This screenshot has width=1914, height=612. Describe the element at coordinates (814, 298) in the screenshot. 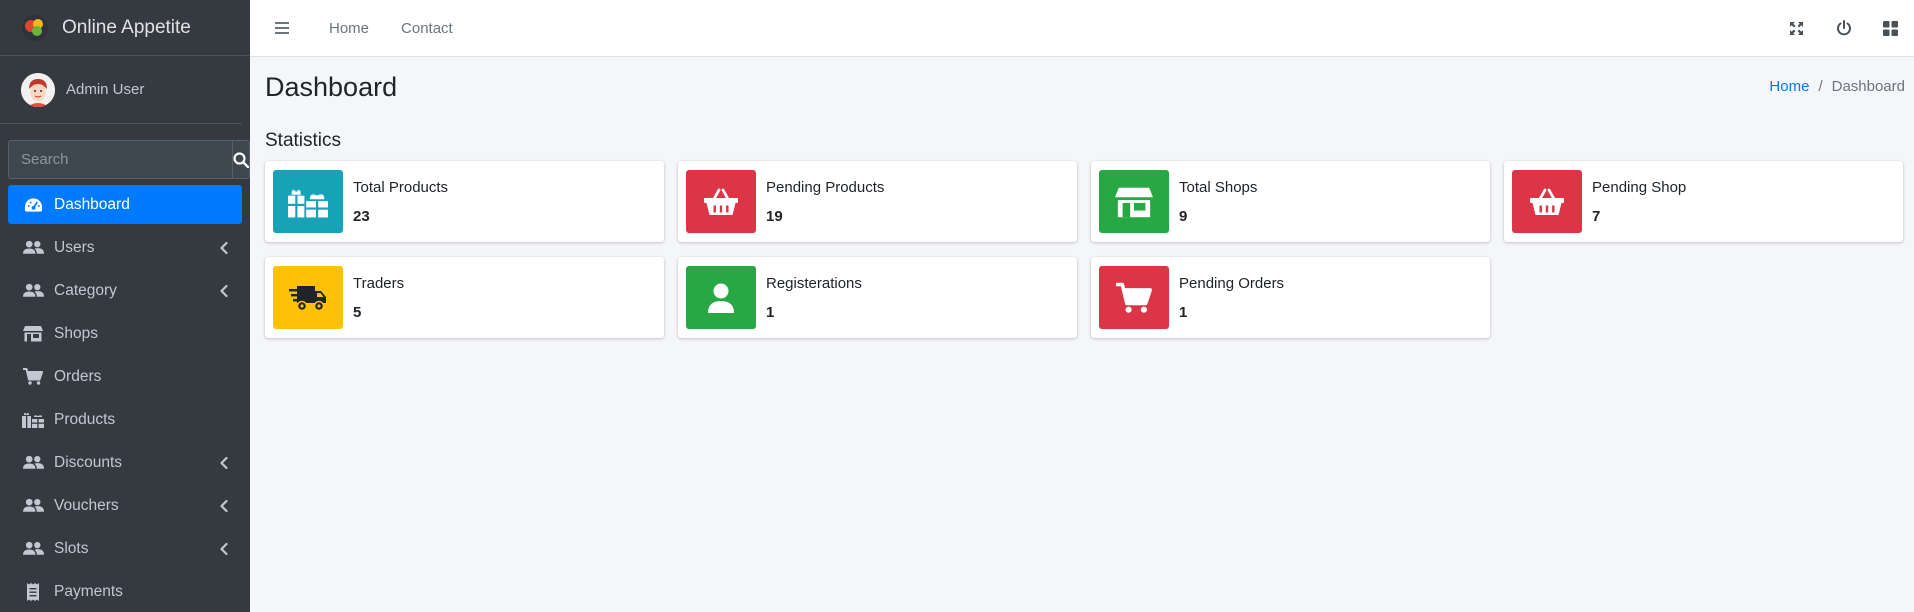

I see `stat-card-body: Registerations 1` at that location.